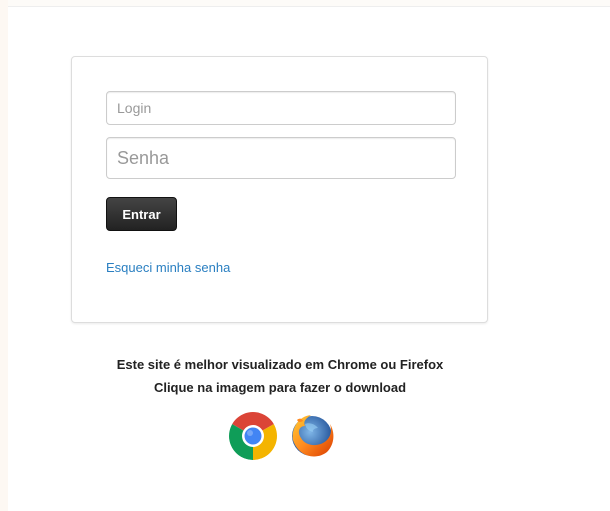 The image size is (610, 511). Describe the element at coordinates (168, 267) in the screenshot. I see `forgot-password-link: Esqueci minha senha` at that location.